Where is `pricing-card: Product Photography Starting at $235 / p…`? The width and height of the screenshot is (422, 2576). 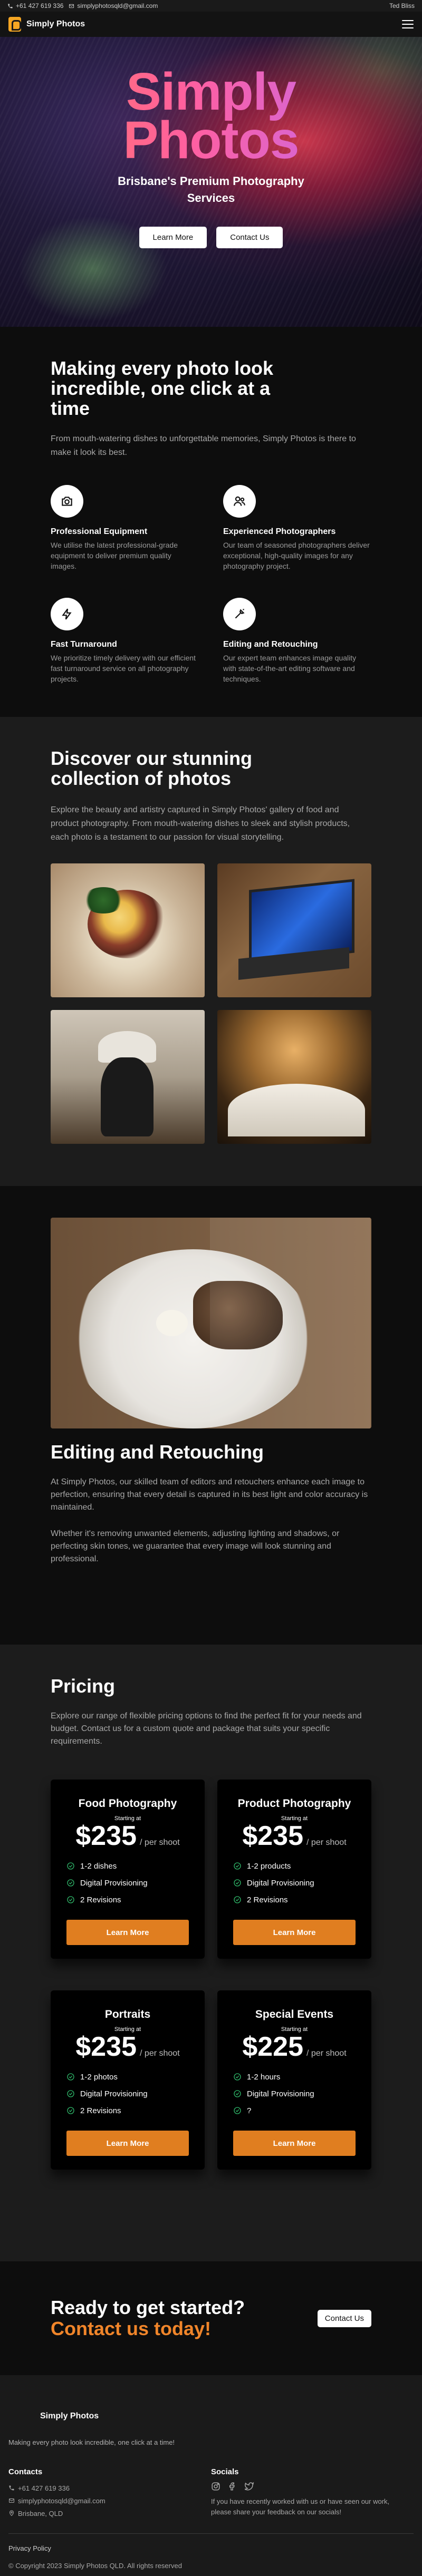
pricing-card: Product Photography Starting at $235 / p… is located at coordinates (294, 1869).